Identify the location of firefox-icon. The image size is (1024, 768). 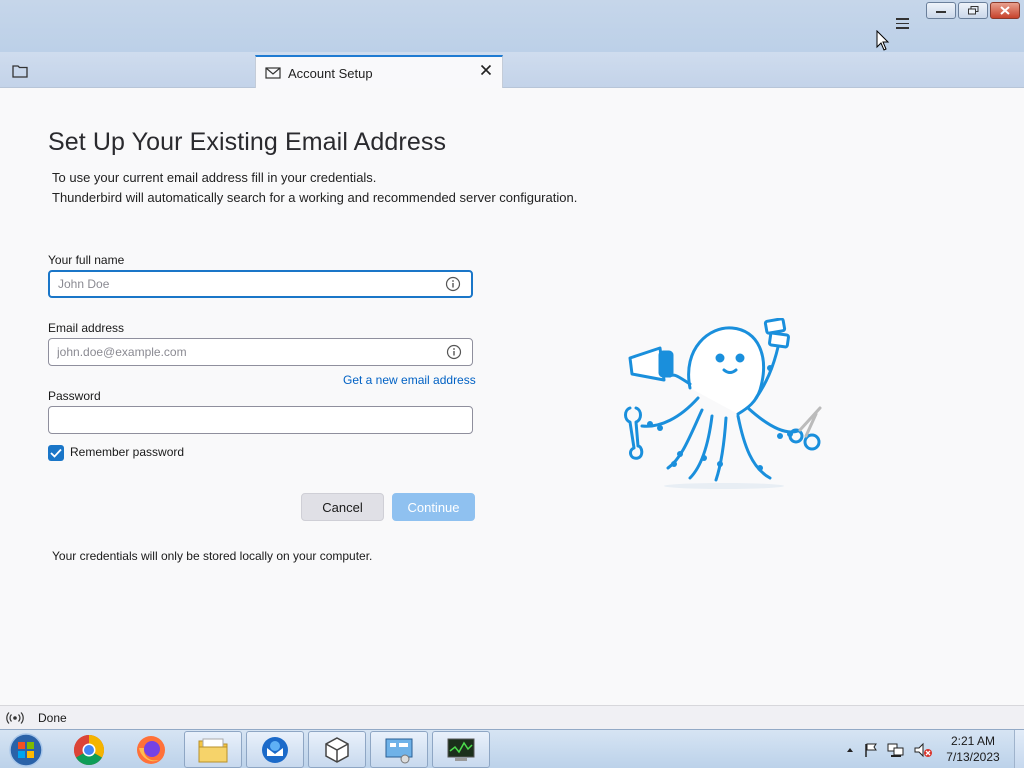
(151, 749).